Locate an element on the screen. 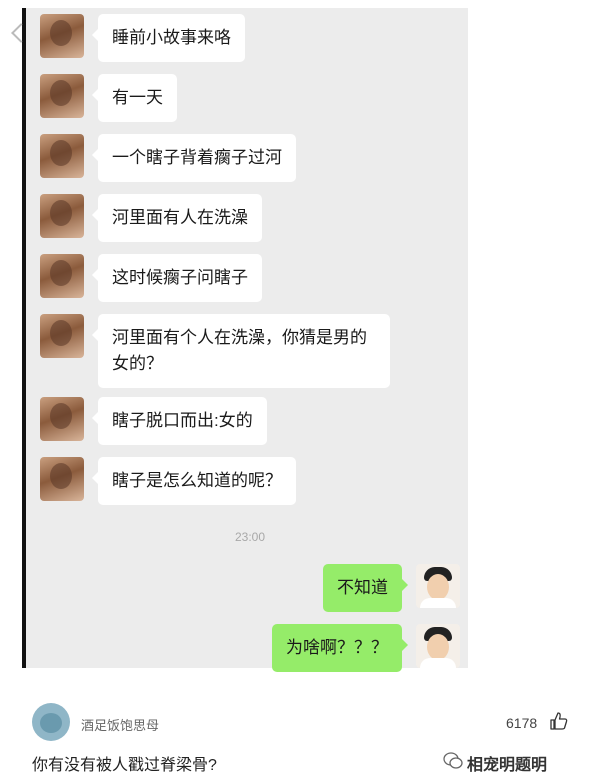  like-count: 6178 is located at coordinates (522, 723).